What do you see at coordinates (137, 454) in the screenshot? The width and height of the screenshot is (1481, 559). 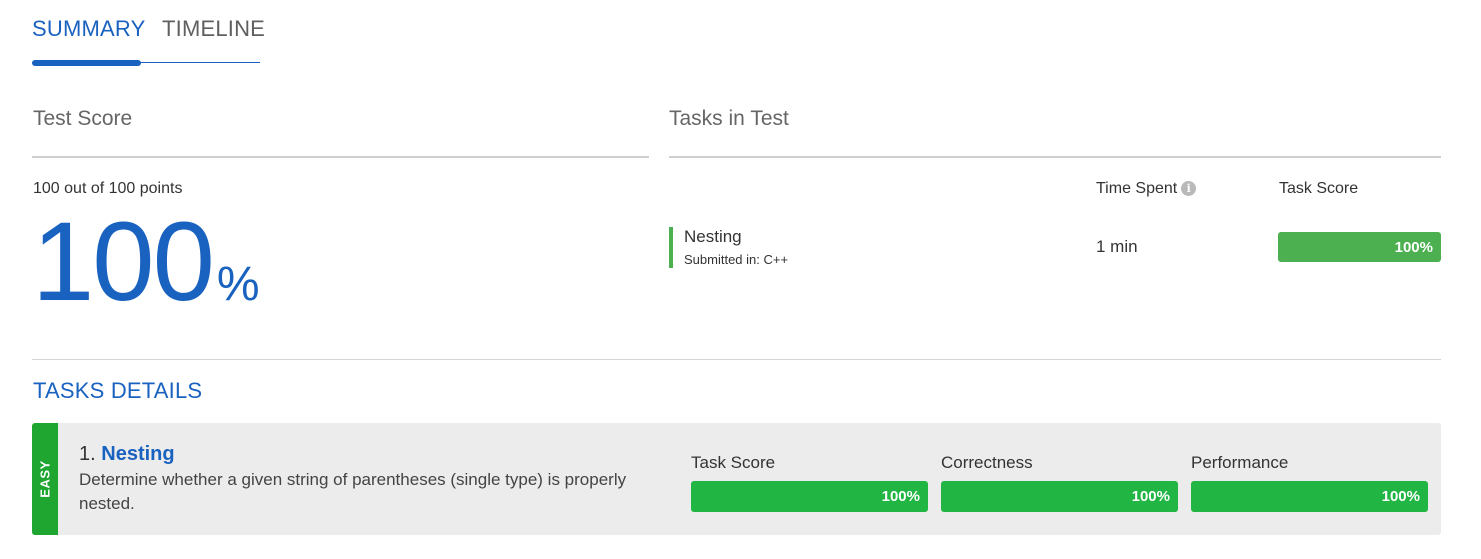 I see `task-detail-name-link: Nesting` at bounding box center [137, 454].